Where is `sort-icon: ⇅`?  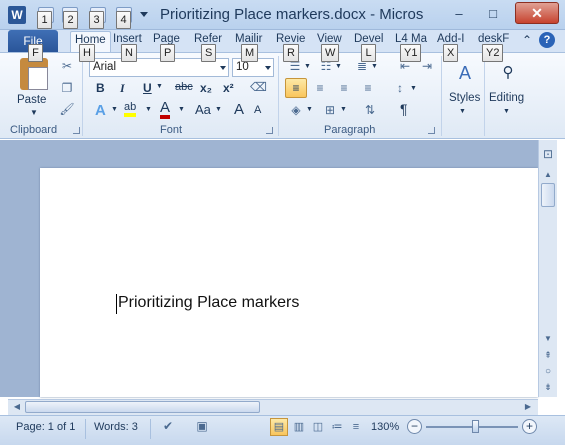
sort-icon: ⇅ is located at coordinates (370, 110).